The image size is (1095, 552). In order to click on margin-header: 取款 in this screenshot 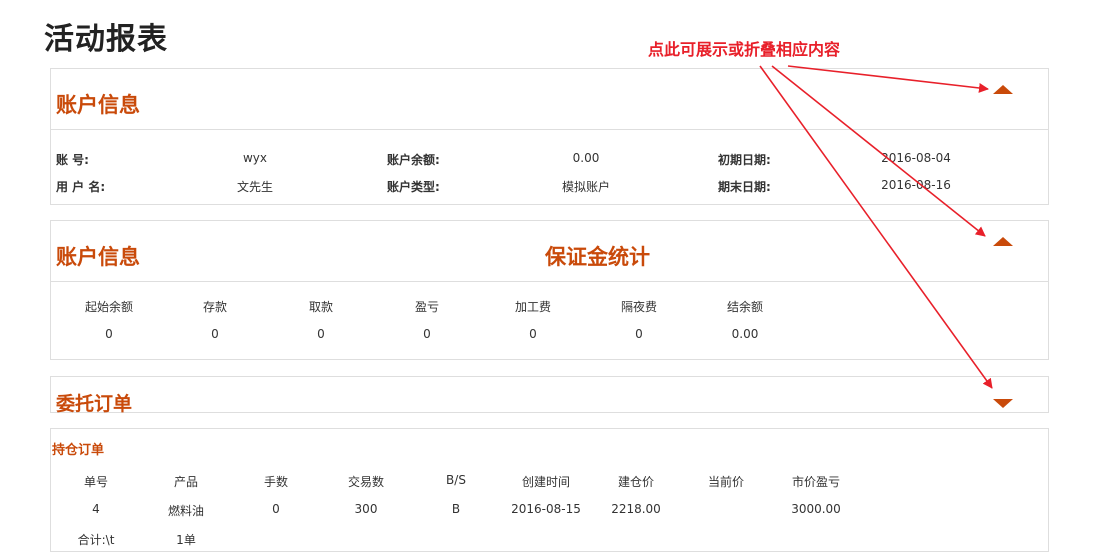, I will do `click(321, 307)`.